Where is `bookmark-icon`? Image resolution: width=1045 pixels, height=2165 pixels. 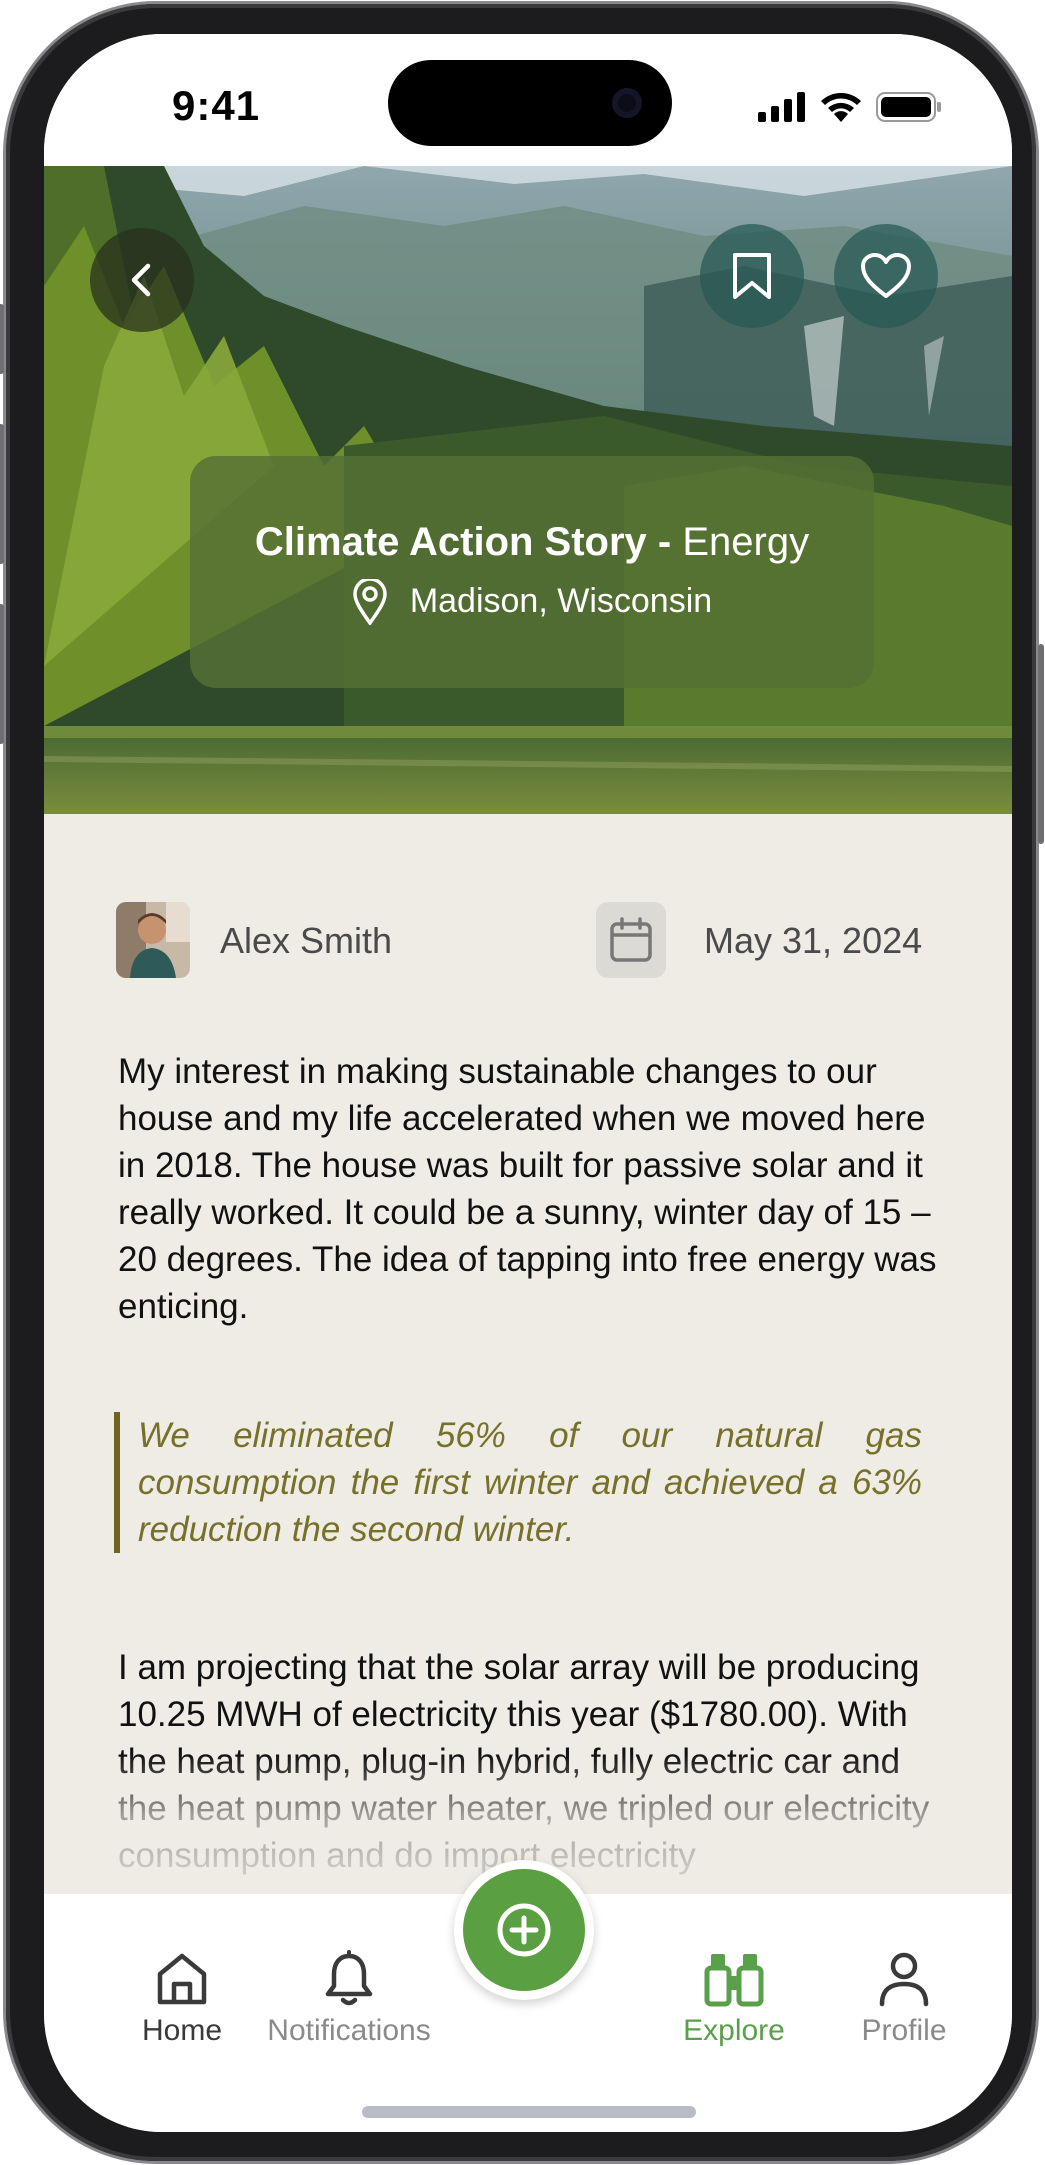 bookmark-icon is located at coordinates (752, 276).